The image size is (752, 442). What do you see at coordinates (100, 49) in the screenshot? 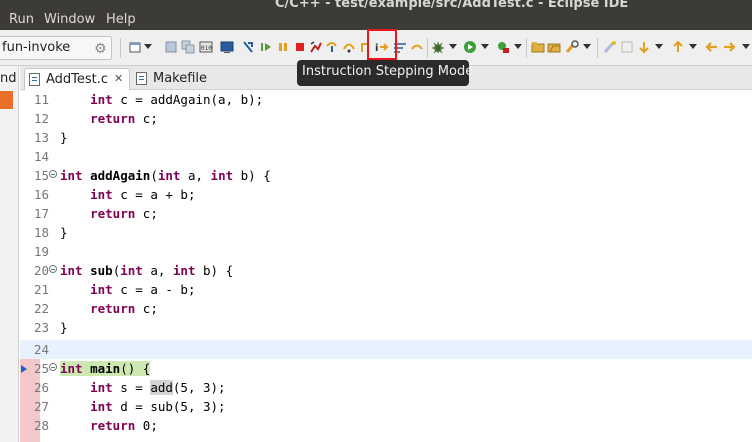
I see `gear-icon: ⚙` at bounding box center [100, 49].